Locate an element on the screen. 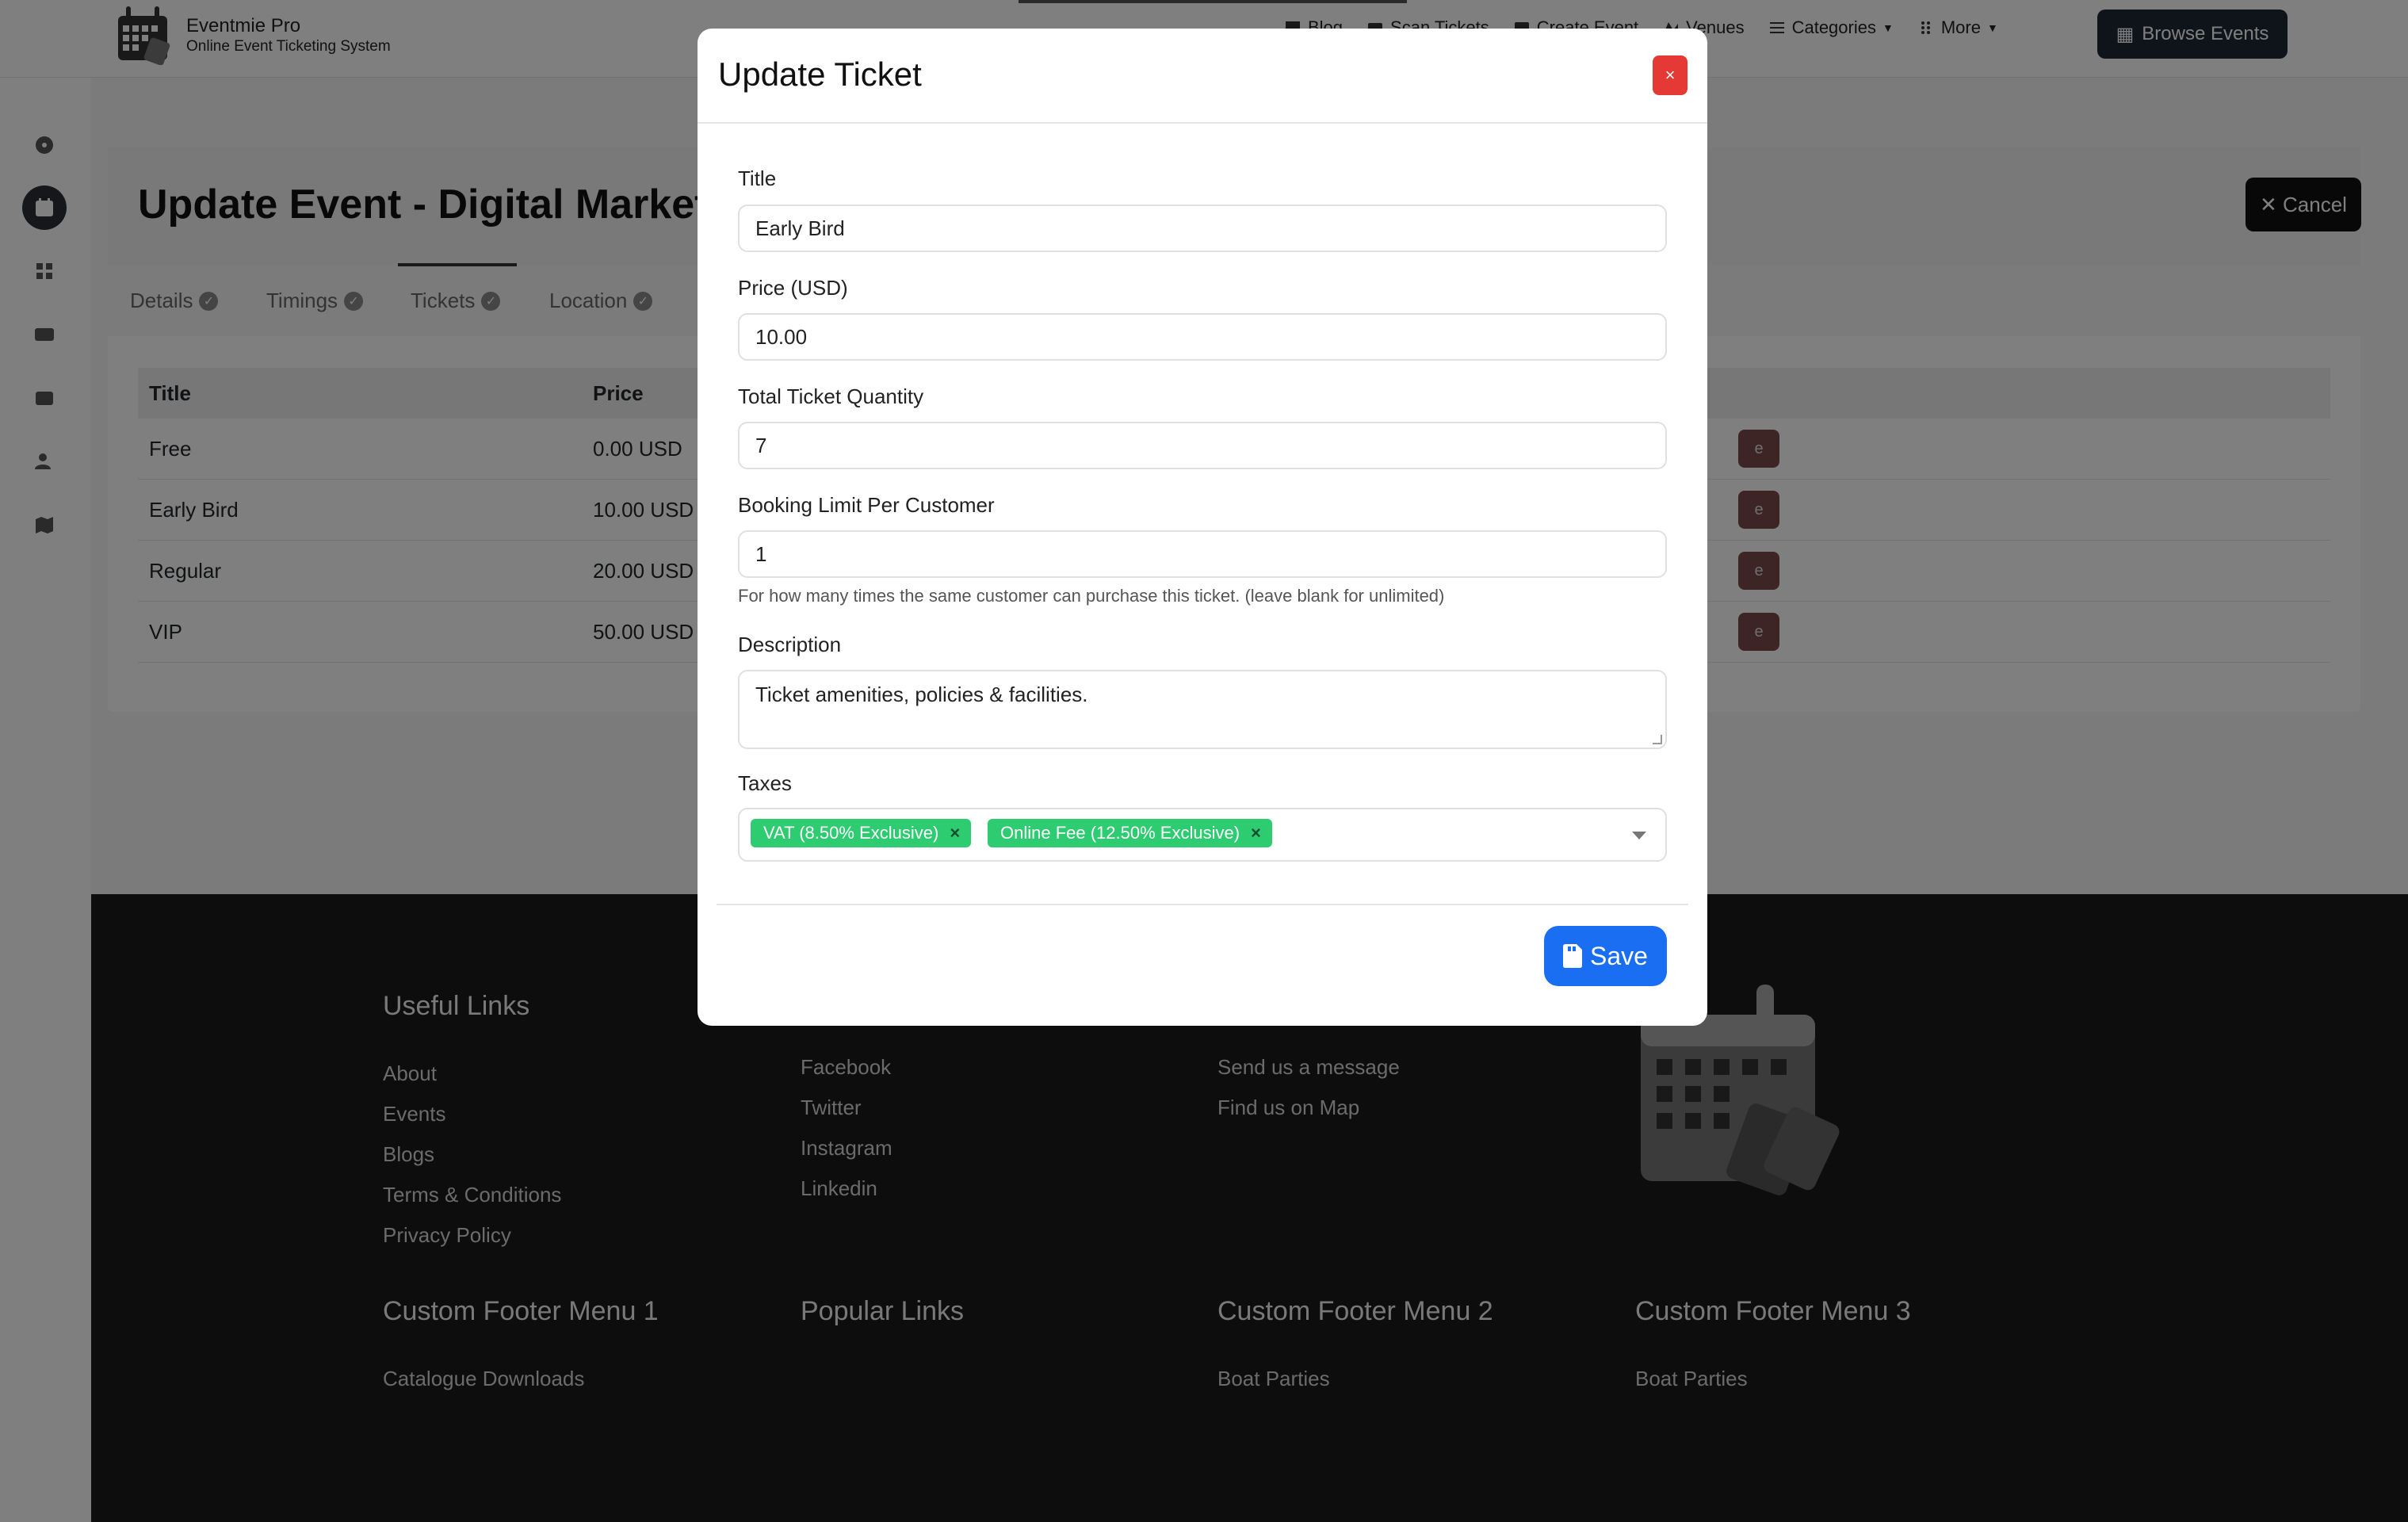  save-label: Save is located at coordinates (1619, 955).